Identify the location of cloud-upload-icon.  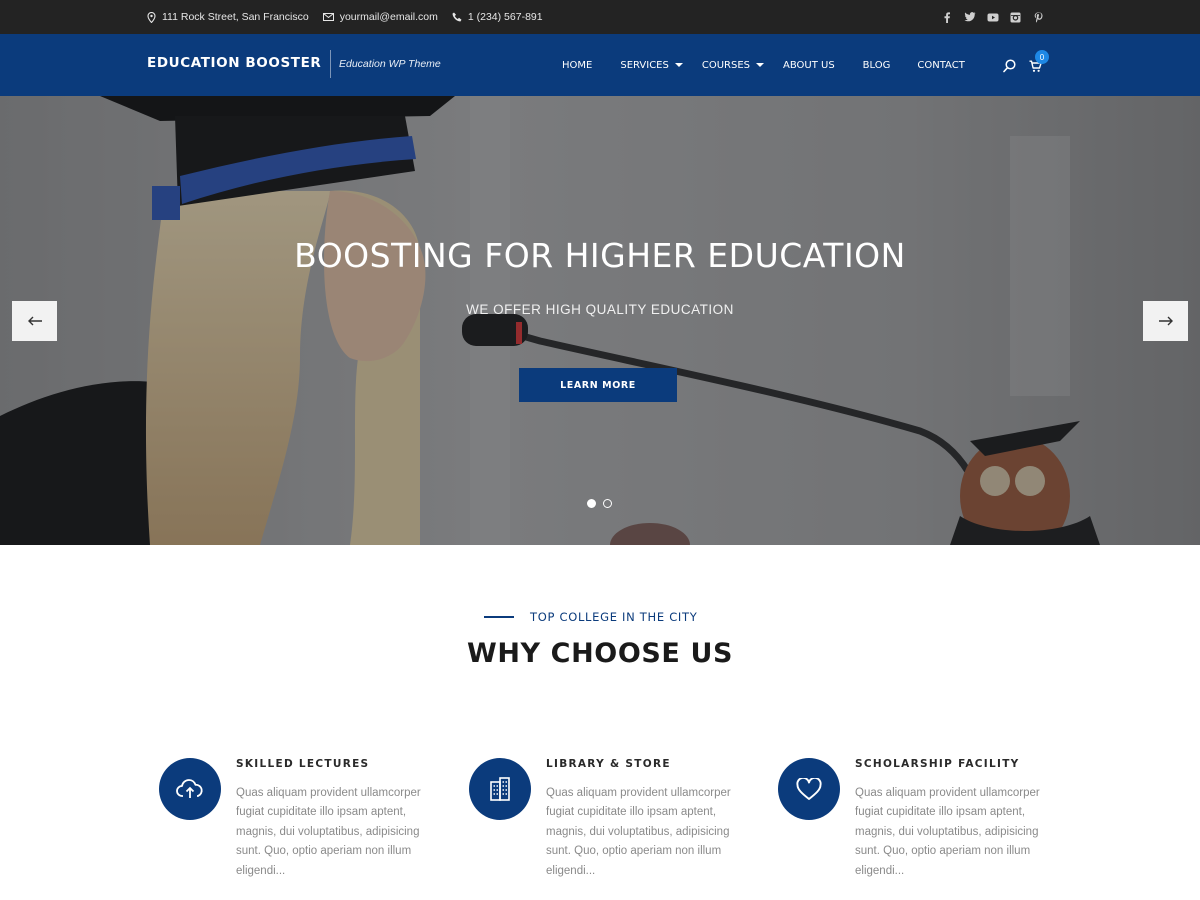
(190, 789).